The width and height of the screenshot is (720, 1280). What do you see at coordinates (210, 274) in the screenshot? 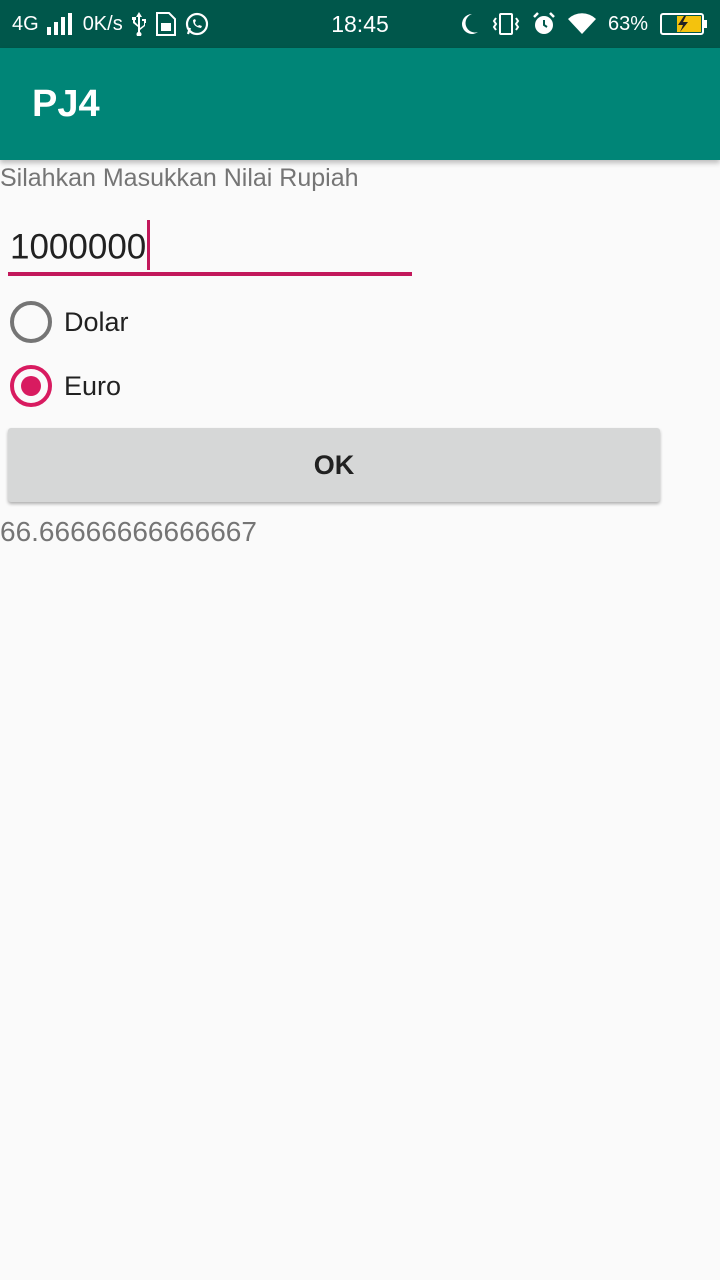
I see `input-underline` at bounding box center [210, 274].